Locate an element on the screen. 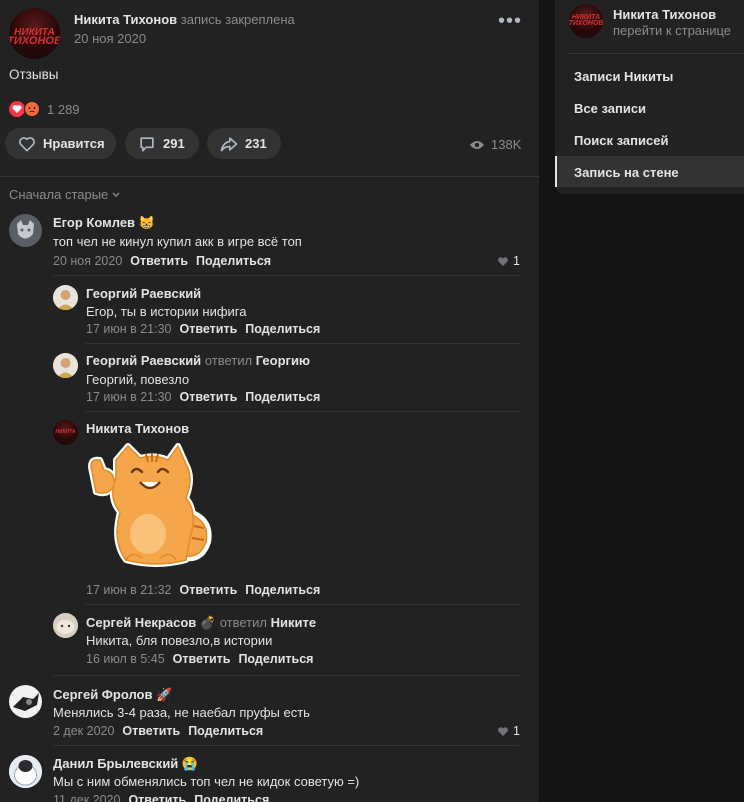  post-date: 20 ноя 2020 is located at coordinates (110, 38).